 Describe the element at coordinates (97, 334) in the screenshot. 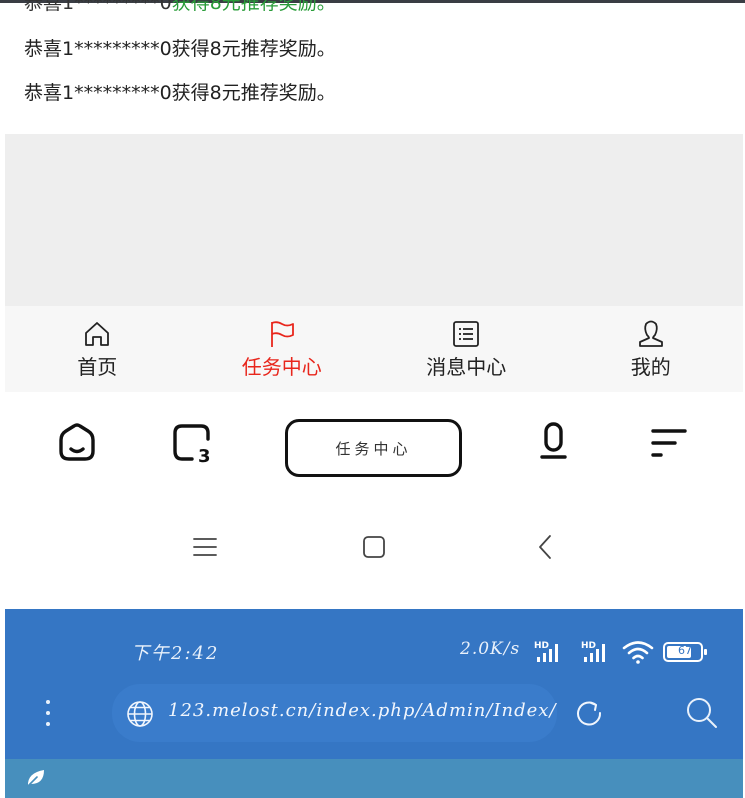

I see `home-icon` at that location.